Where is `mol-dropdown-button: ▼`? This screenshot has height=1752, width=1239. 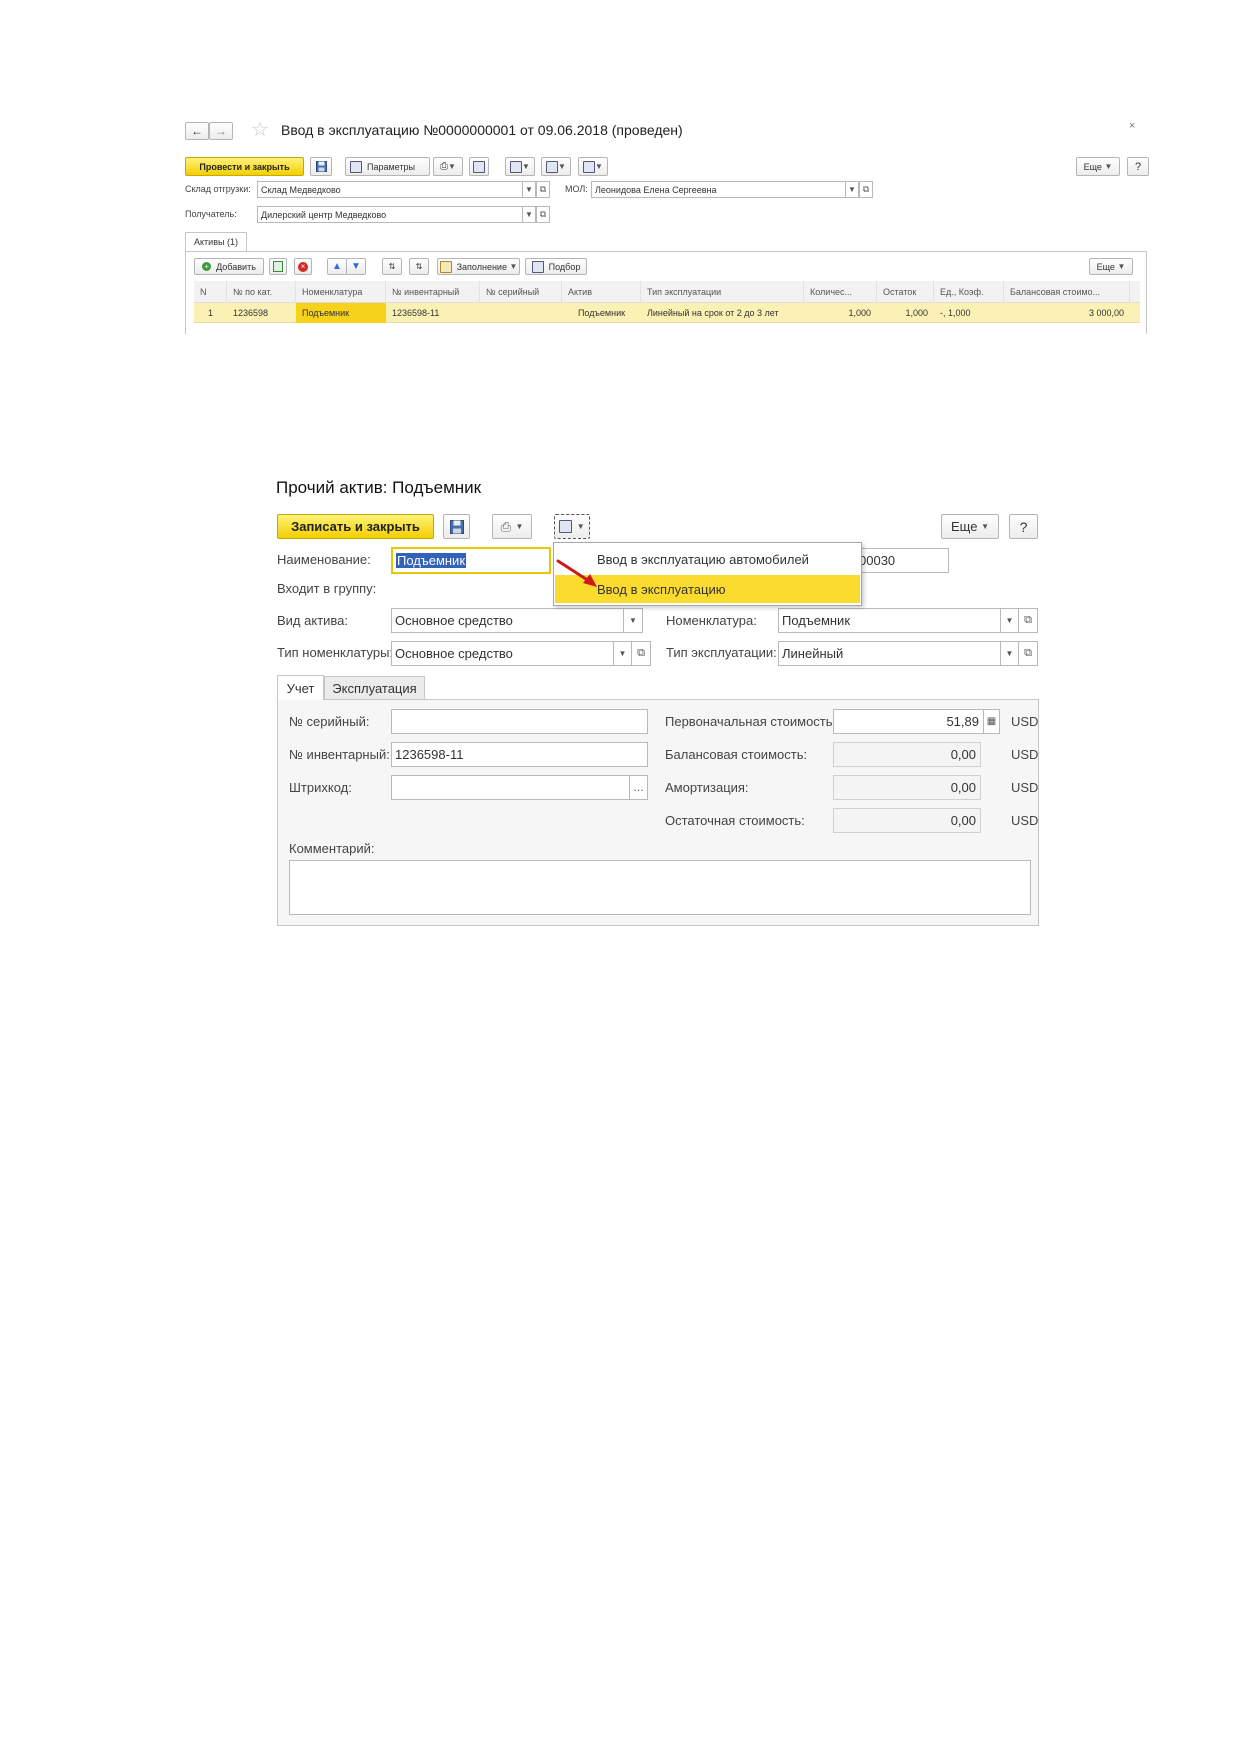 mol-dropdown-button: ▼ is located at coordinates (852, 189).